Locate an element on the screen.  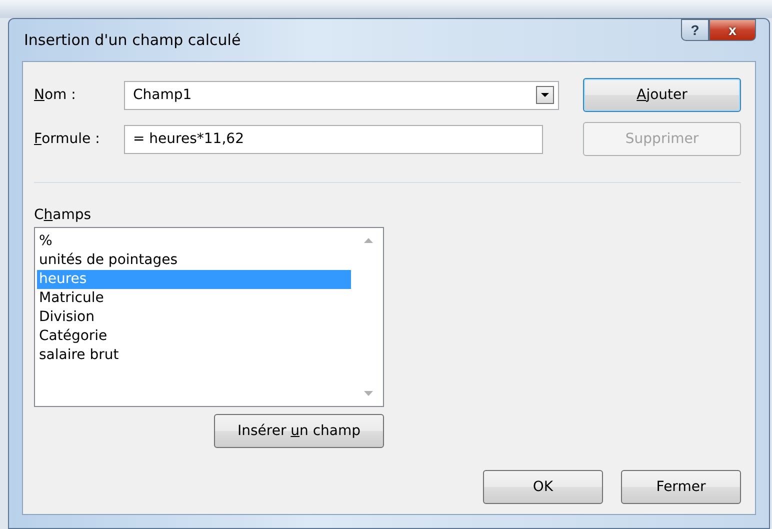
name-combo-box: Champ1 is located at coordinates (341, 95).